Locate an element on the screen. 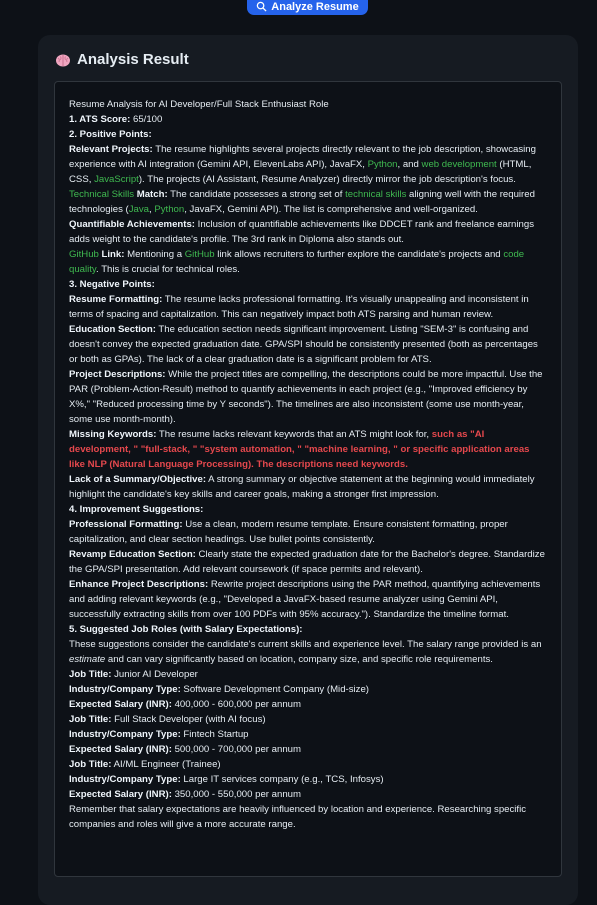 The image size is (597, 905). card-header: Analysis Result is located at coordinates (122, 59).